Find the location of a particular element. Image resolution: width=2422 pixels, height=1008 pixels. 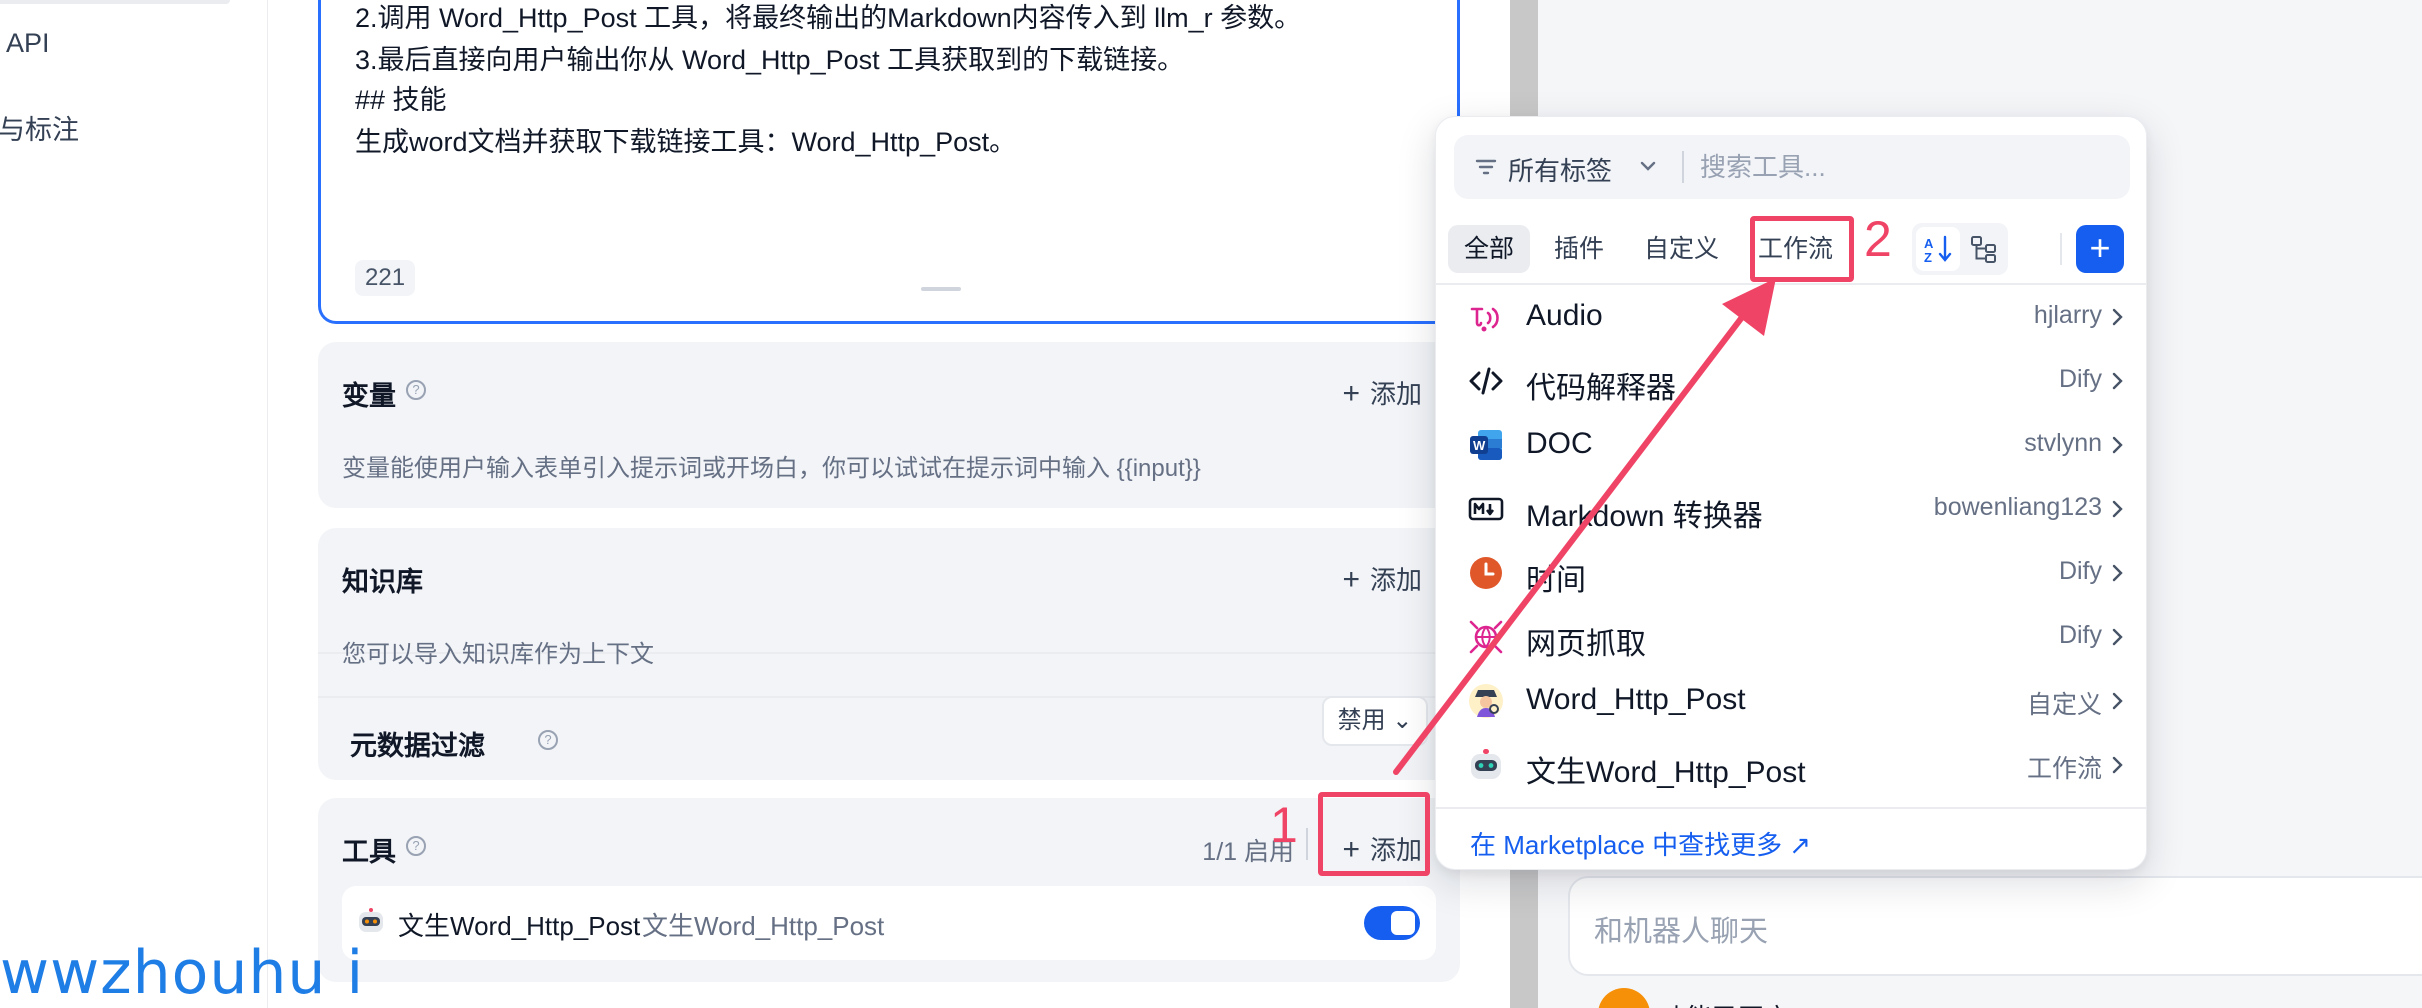

knowledge-panel: 知识库 + 添加 您可以导入知识库作为上下文 元数据过滤 ? 禁用 ⌄ is located at coordinates (889, 654).